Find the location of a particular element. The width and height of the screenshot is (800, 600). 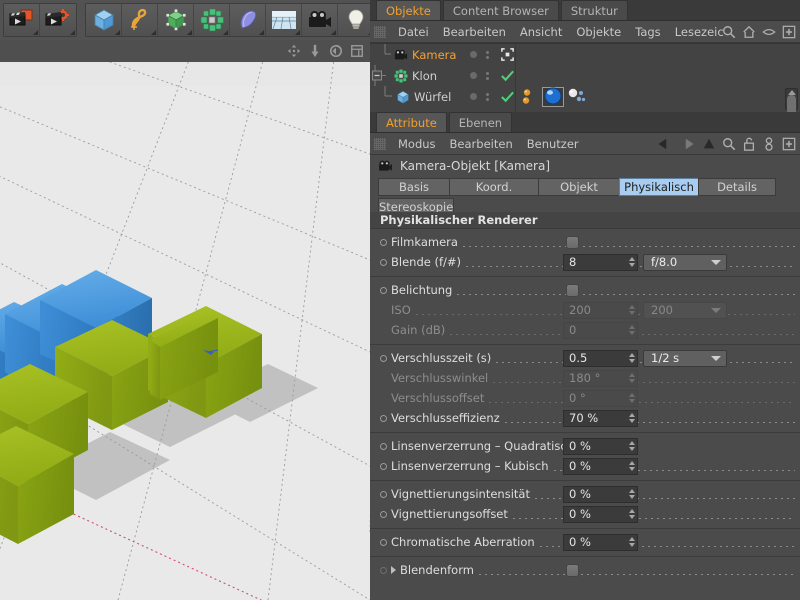

tab-objekte: Objekte is located at coordinates (408, 10).